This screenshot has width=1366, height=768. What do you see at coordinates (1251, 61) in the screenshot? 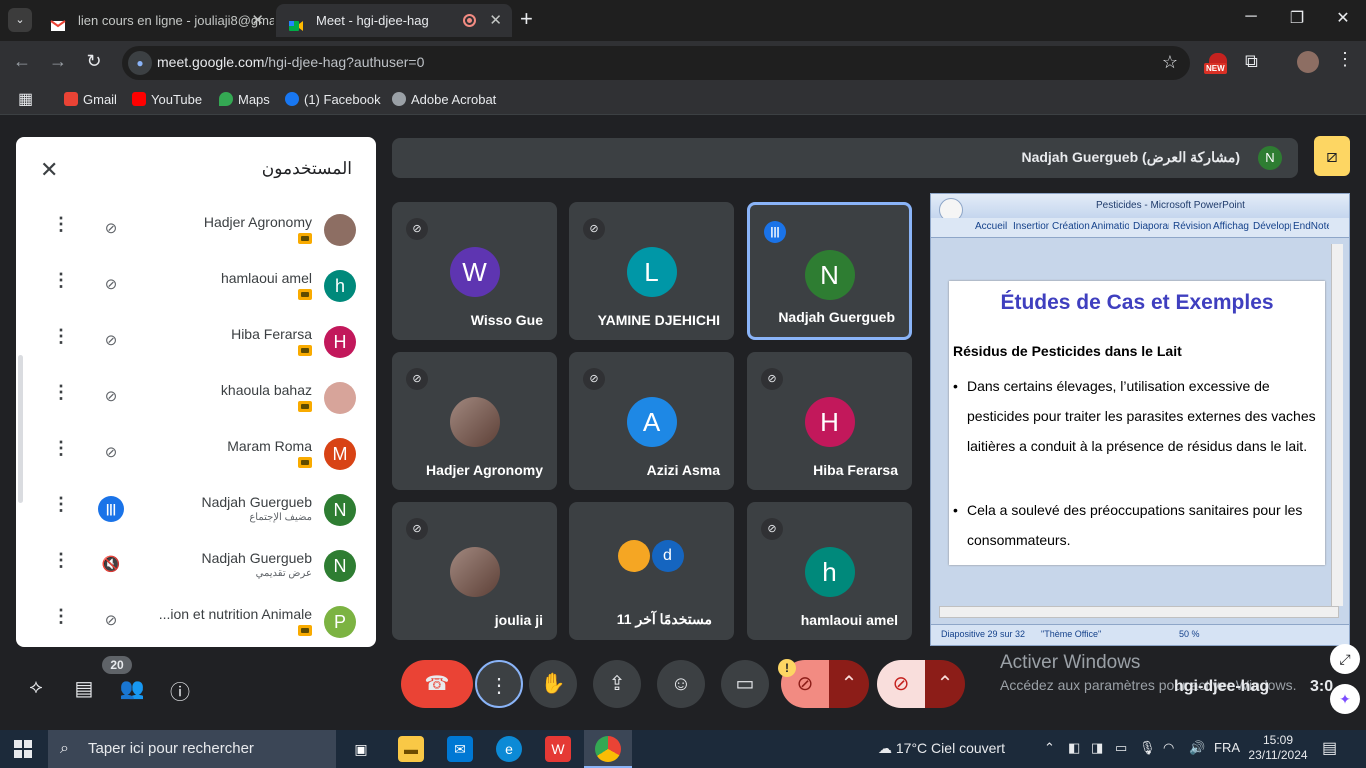
I see `extensions-puzzle-icon: ⧉` at bounding box center [1251, 61].